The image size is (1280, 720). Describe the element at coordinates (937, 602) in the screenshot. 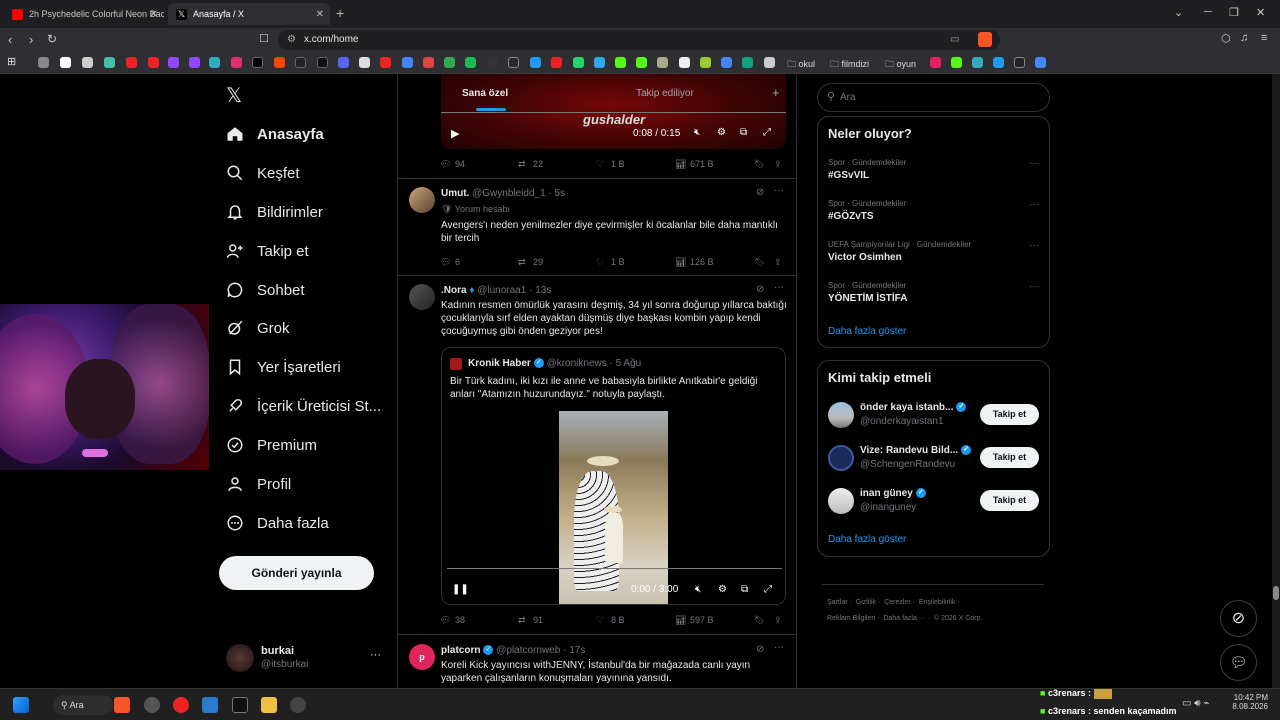

I see `footer-link: Erişilebilirlik` at that location.